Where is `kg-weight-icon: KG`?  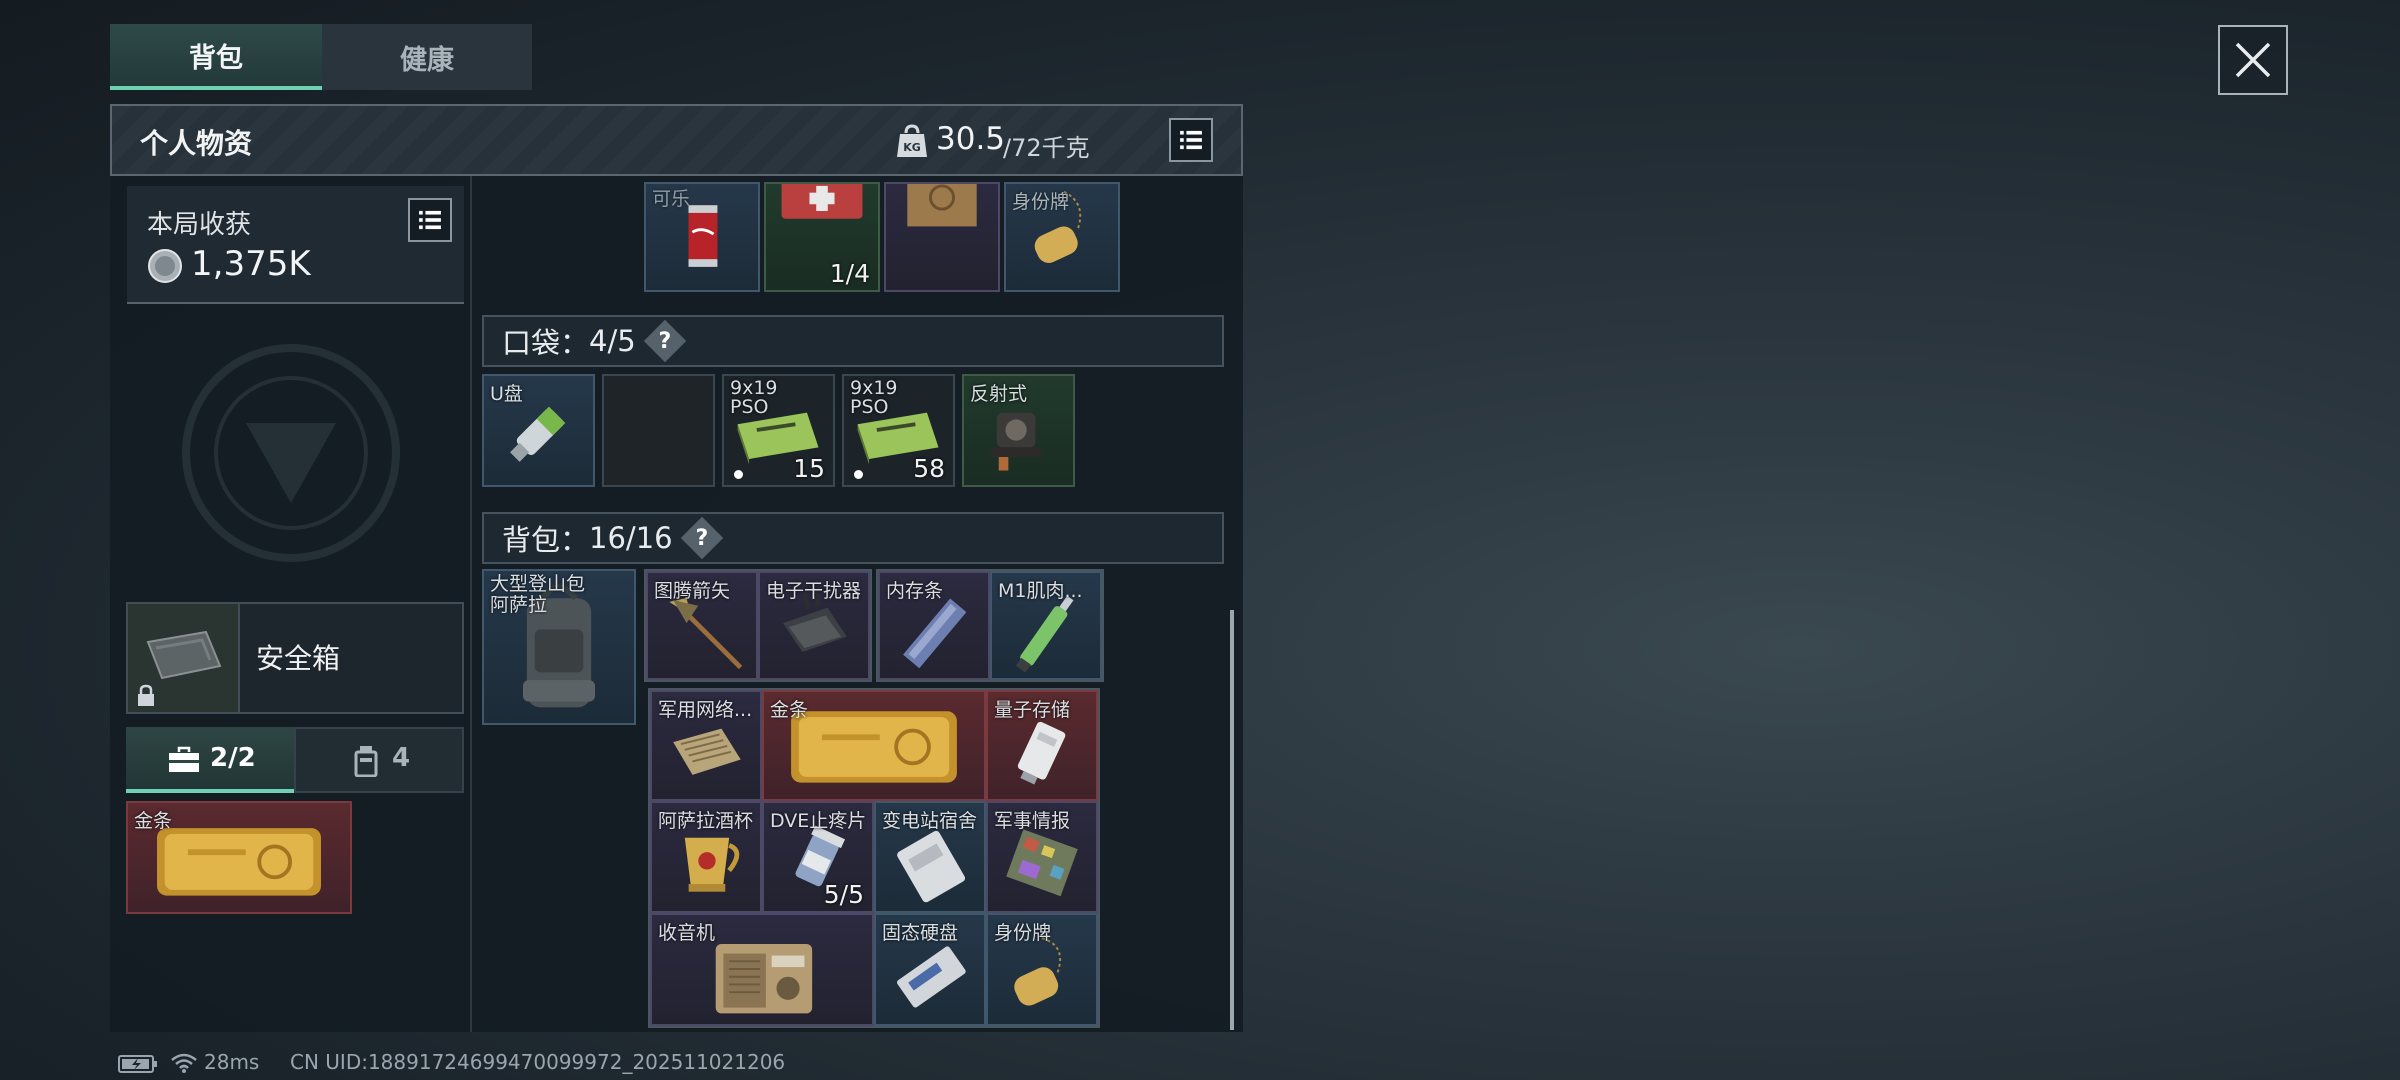 kg-weight-icon: KG is located at coordinates (912, 141).